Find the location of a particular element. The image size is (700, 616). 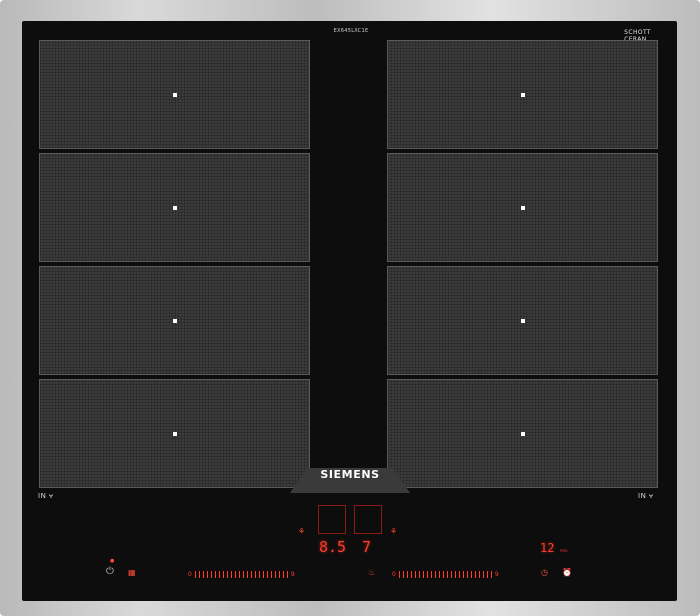

right-power-slider: 0 9 is located at coordinates (445, 574).